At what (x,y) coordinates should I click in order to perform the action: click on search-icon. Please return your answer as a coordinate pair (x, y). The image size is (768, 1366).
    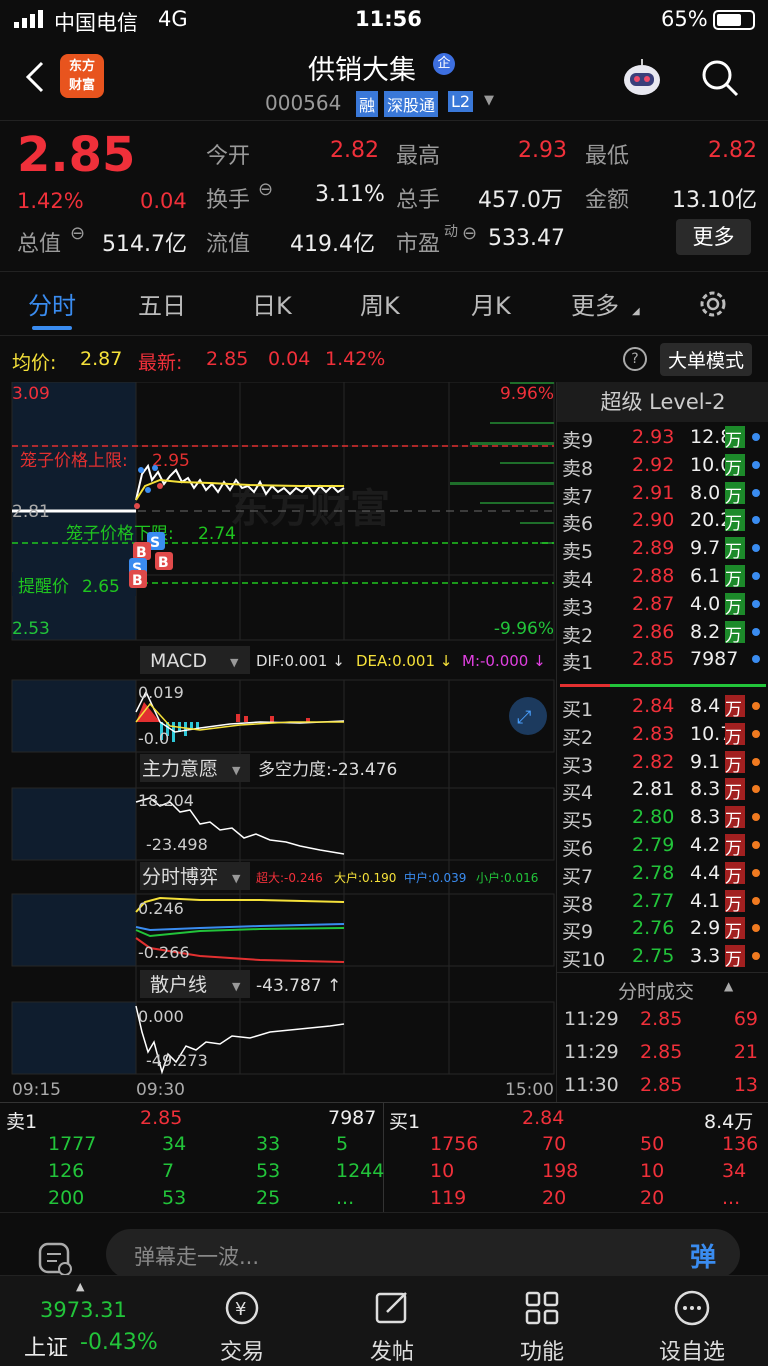
    Looking at the image, I should click on (720, 78).